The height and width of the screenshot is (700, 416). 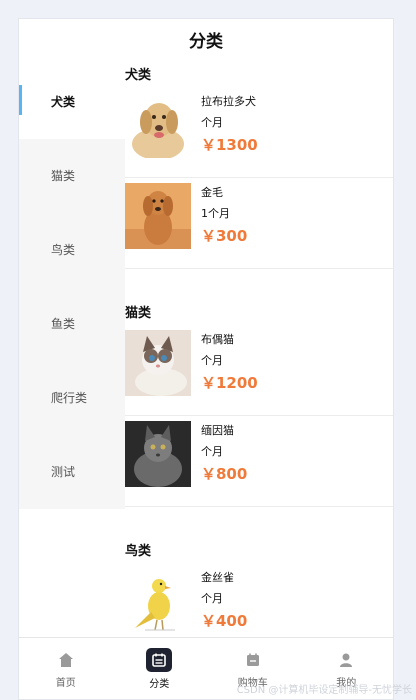 I want to click on tab-category: 分类, so click(x=160, y=668).